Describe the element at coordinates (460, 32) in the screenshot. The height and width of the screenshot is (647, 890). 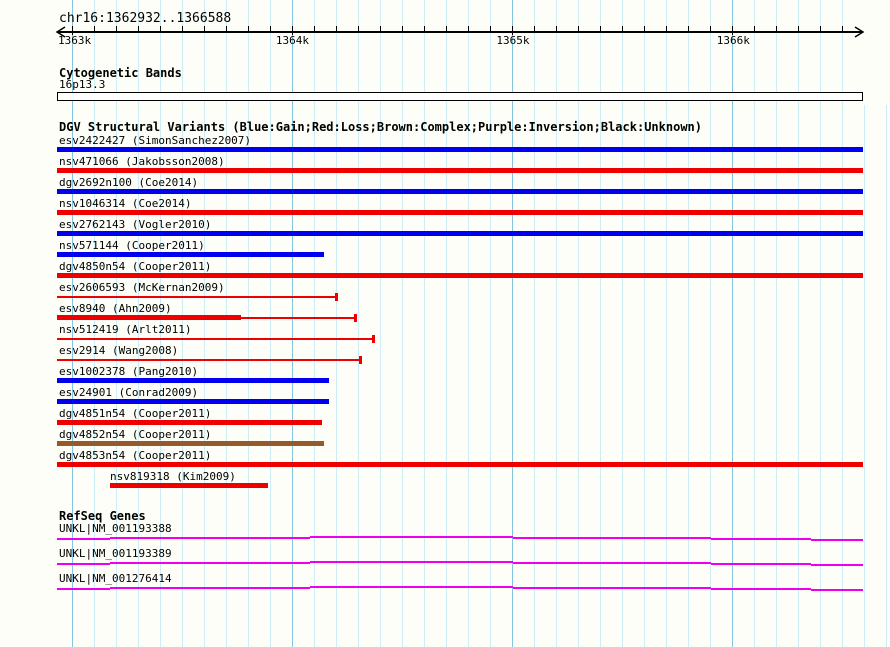
I see `ruler-axis-line` at that location.